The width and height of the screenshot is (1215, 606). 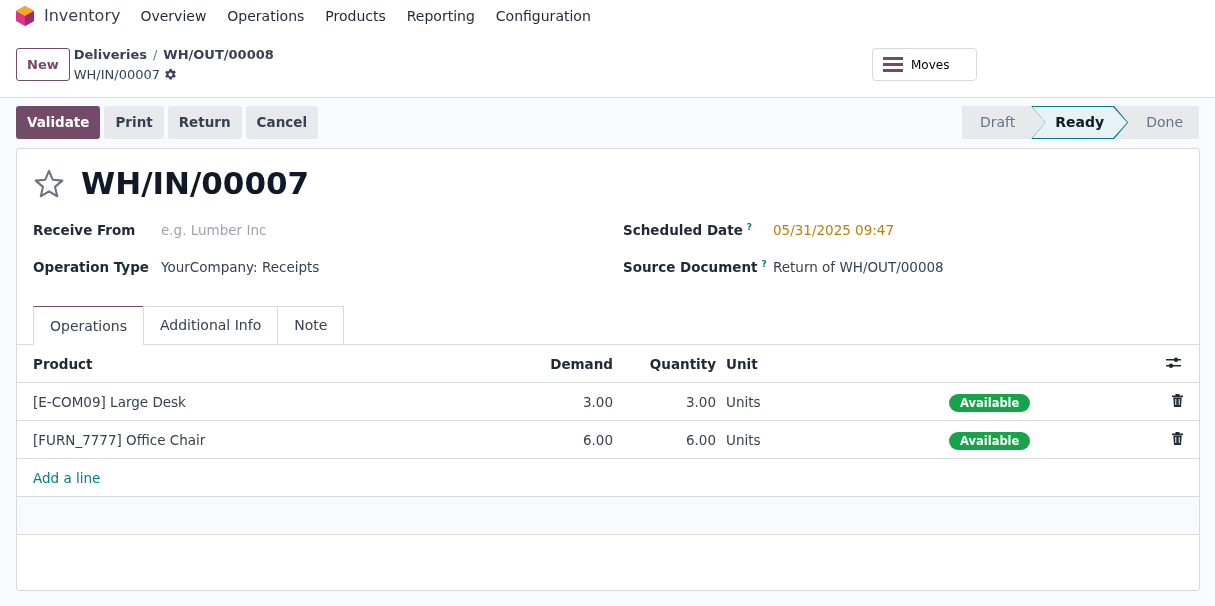 I want to click on action-button: Validate, so click(x=58, y=122).